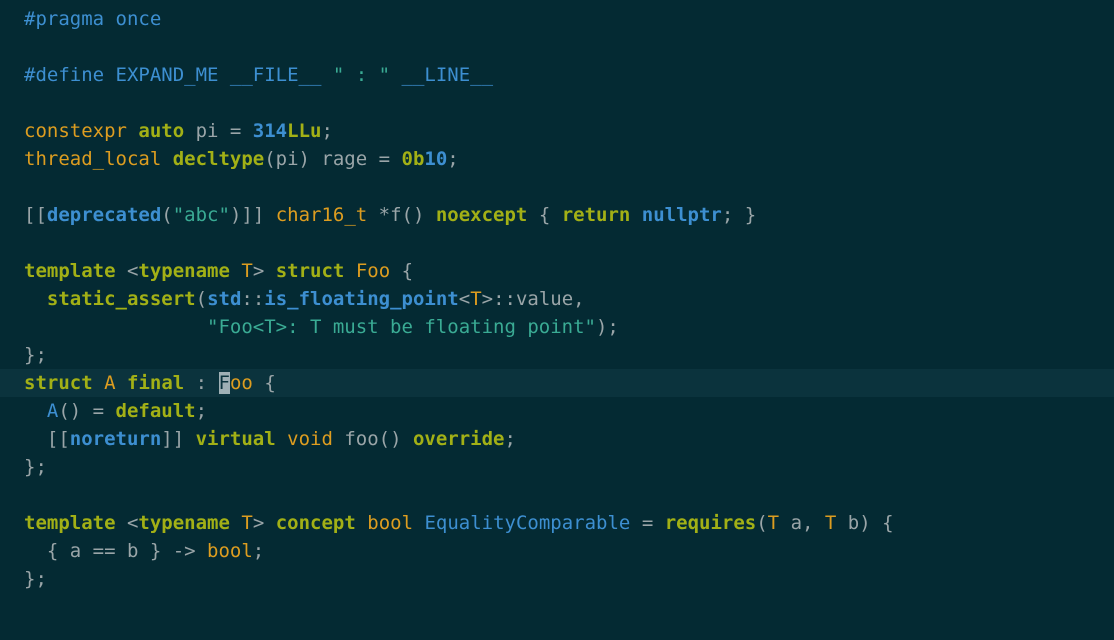  I want to click on code-line: template <typename T> struct Foo {, so click(557, 271).